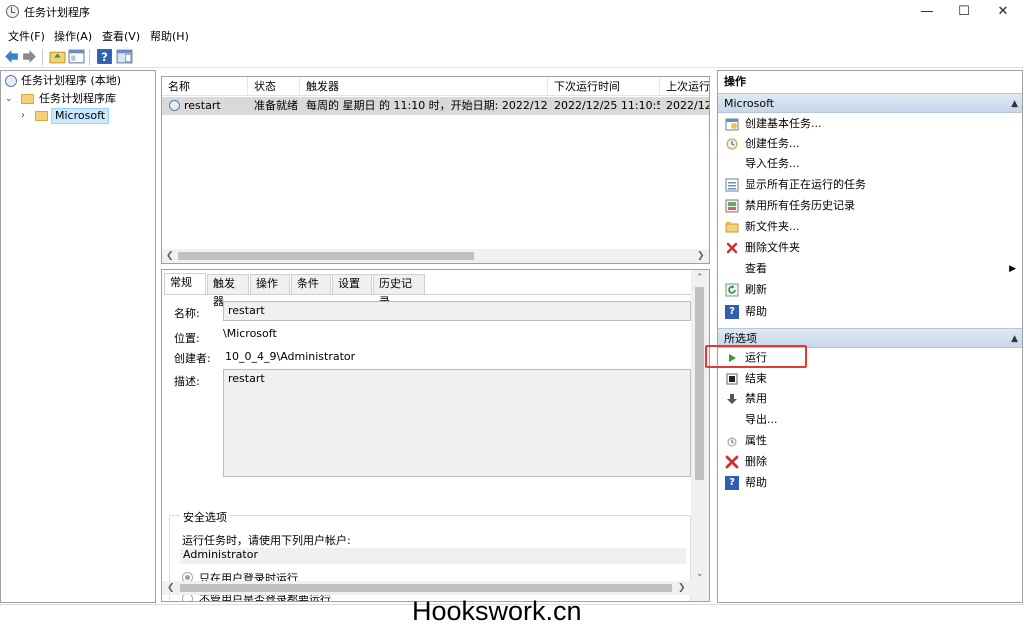 The width and height of the screenshot is (1024, 625). Describe the element at coordinates (78, 336) in the screenshot. I see `console-tree: 任务计划程序 (本地) ⌄ 任务计划程序库 › Microsoft` at that location.